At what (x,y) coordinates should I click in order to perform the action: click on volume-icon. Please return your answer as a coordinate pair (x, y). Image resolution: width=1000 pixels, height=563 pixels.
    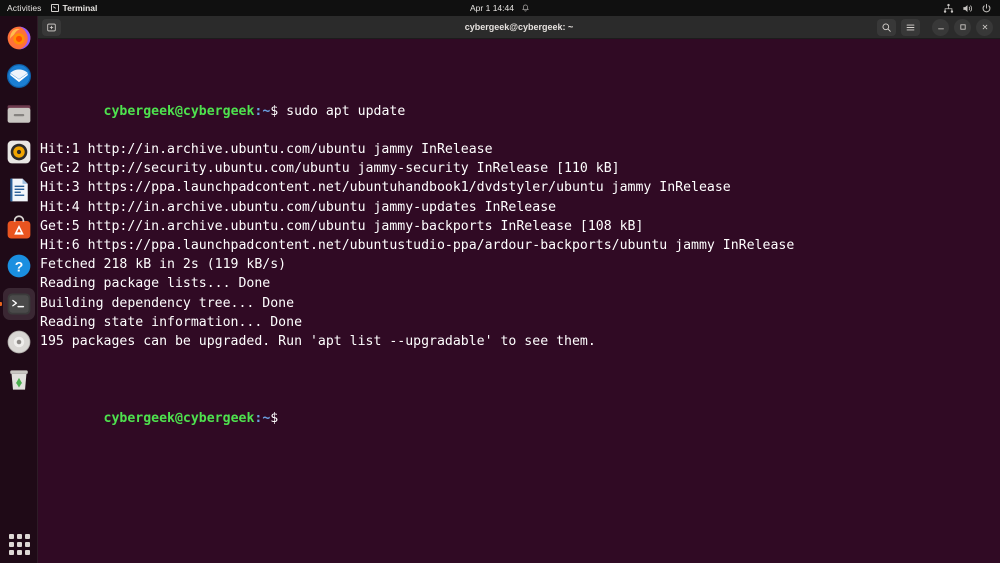
    Looking at the image, I should click on (968, 8).